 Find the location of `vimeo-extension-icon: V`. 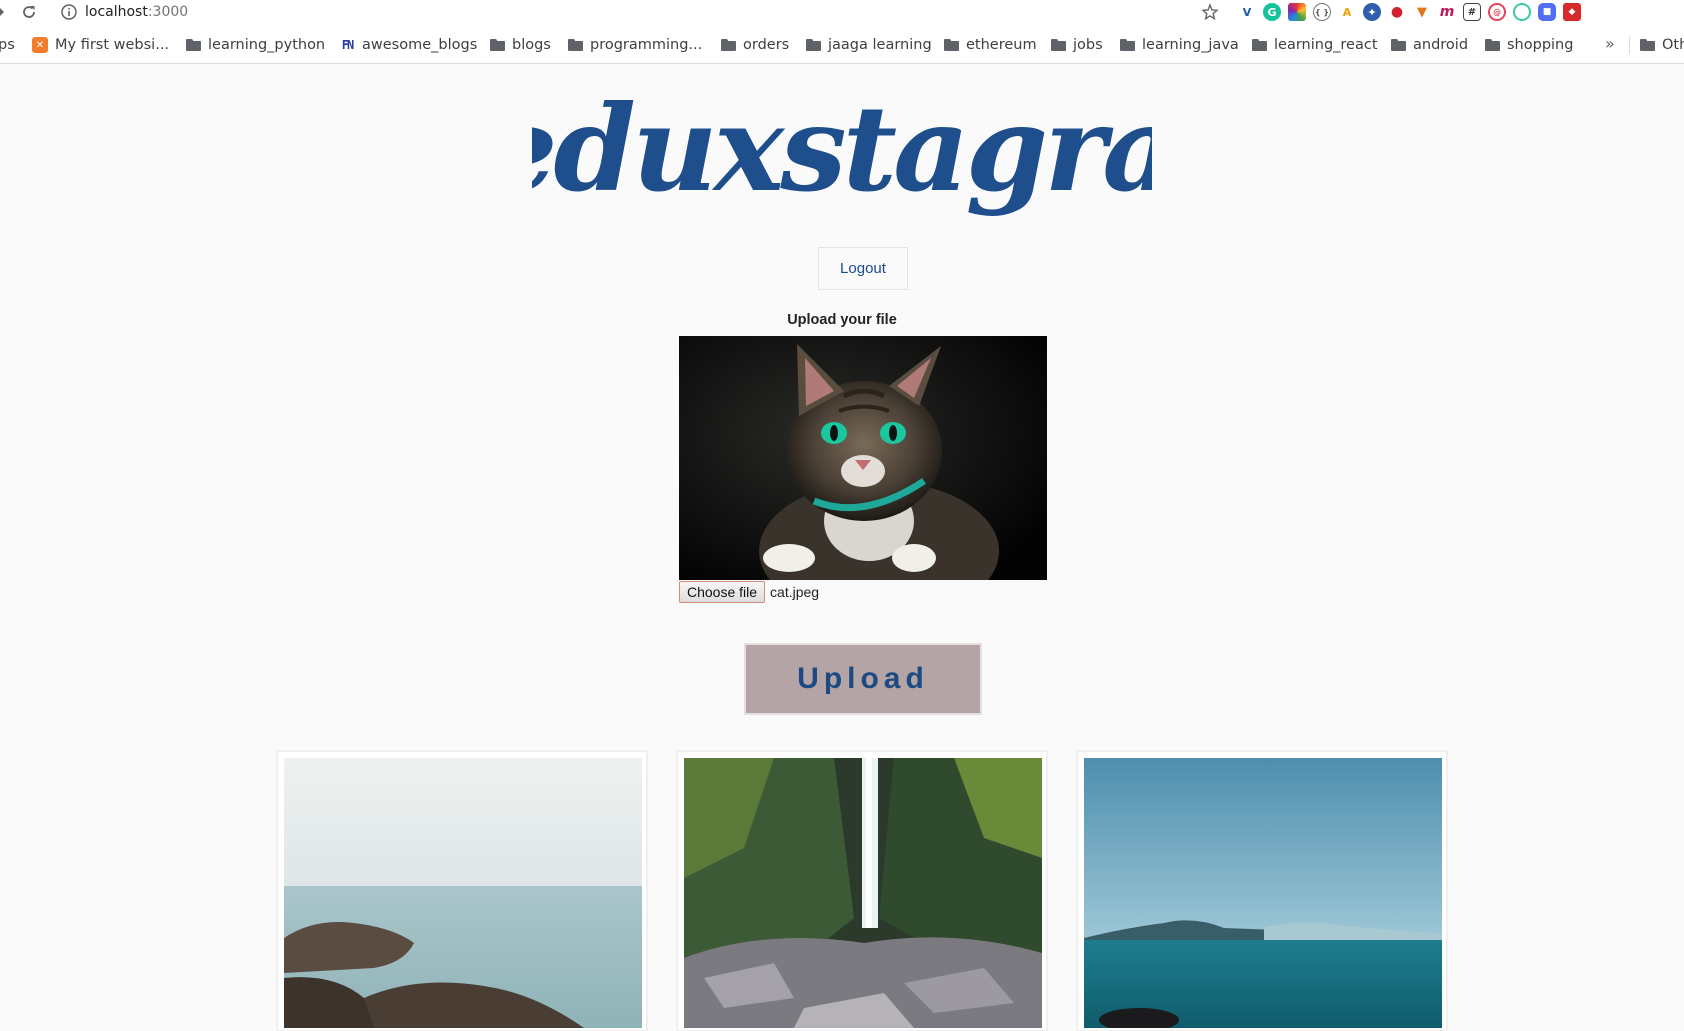

vimeo-extension-icon: V is located at coordinates (1247, 12).